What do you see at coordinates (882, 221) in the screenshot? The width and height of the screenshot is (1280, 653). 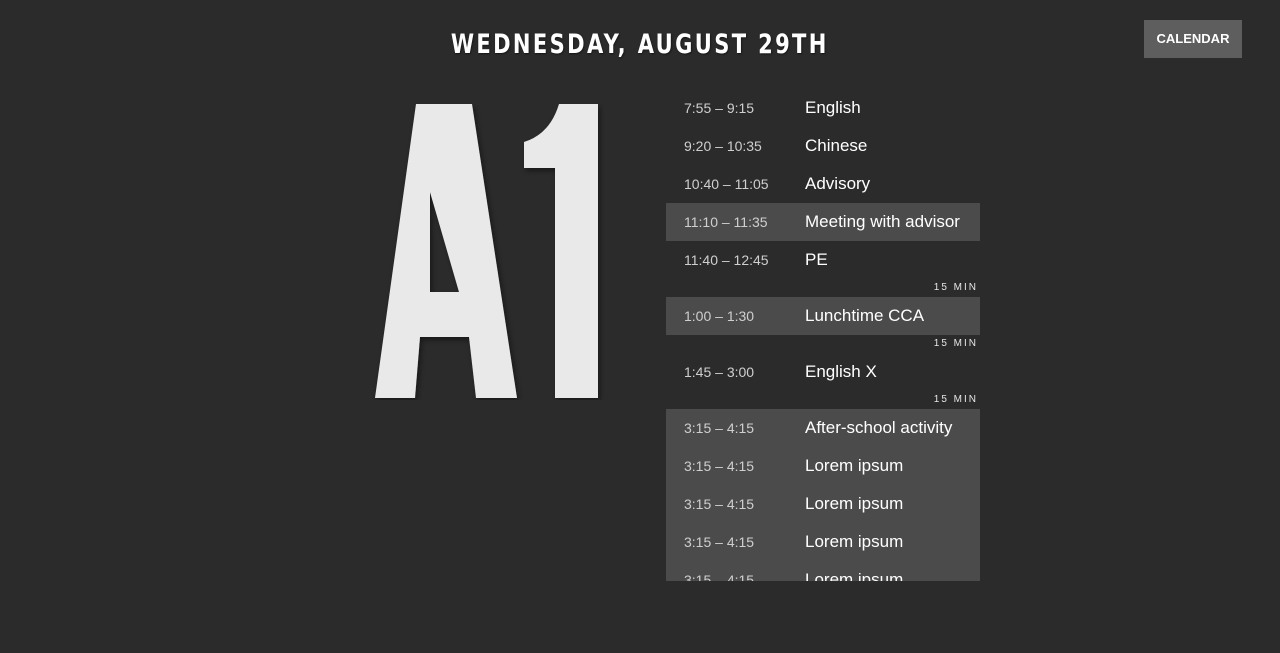 I see `period-subject: Meeting with advisor` at bounding box center [882, 221].